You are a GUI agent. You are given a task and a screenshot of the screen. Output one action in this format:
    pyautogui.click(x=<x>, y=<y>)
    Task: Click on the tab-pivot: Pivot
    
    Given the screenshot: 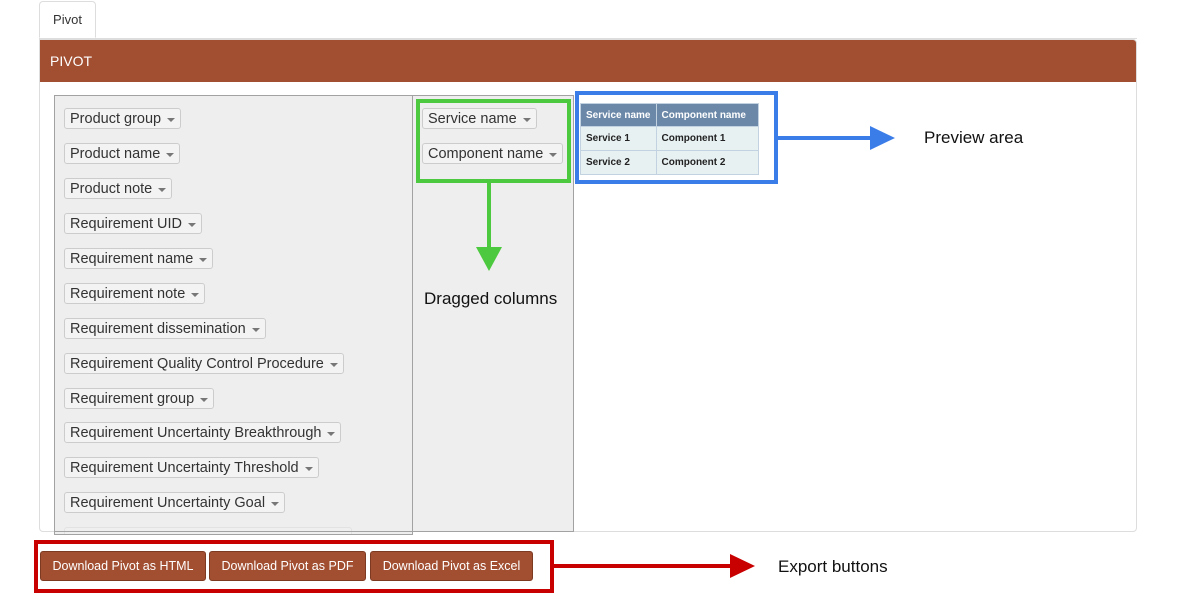 What is the action you would take?
    pyautogui.click(x=67, y=19)
    